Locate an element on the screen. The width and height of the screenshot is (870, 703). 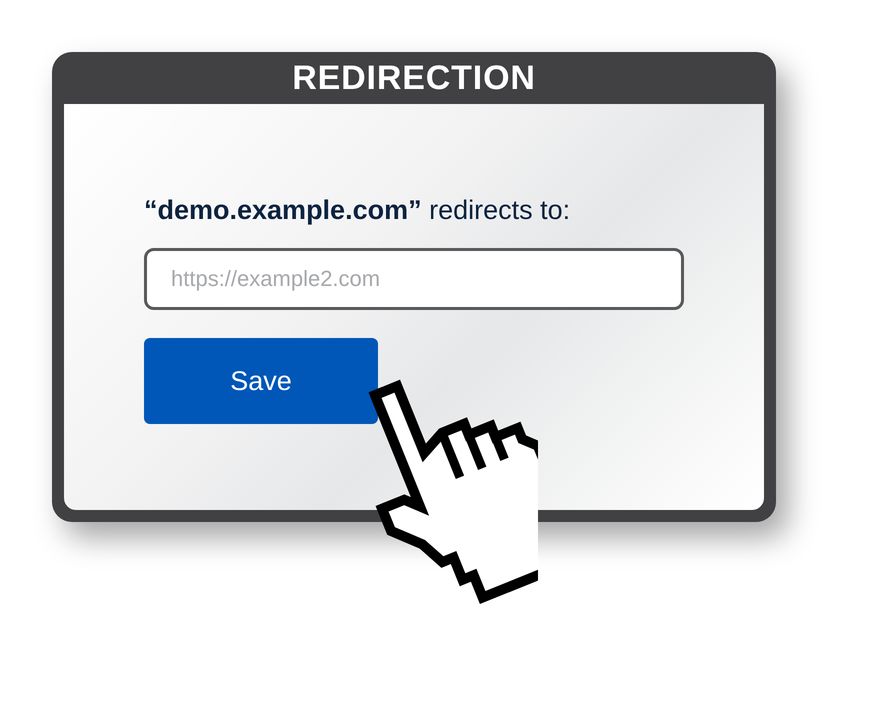
window-title: REDIRECTION is located at coordinates (414, 78).